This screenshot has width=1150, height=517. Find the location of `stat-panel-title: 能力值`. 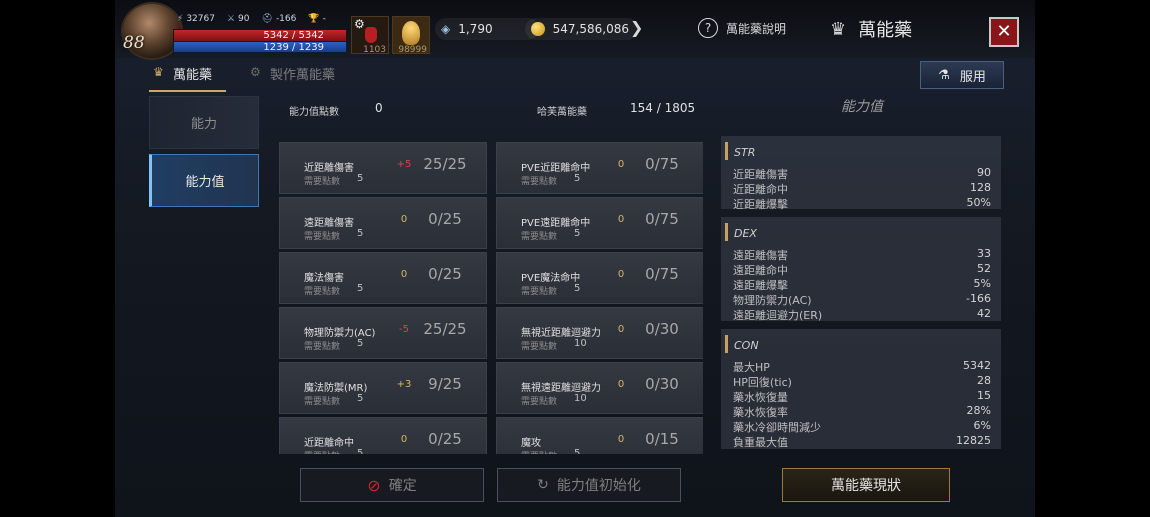

stat-panel-title: 能力值 is located at coordinates (862, 107).